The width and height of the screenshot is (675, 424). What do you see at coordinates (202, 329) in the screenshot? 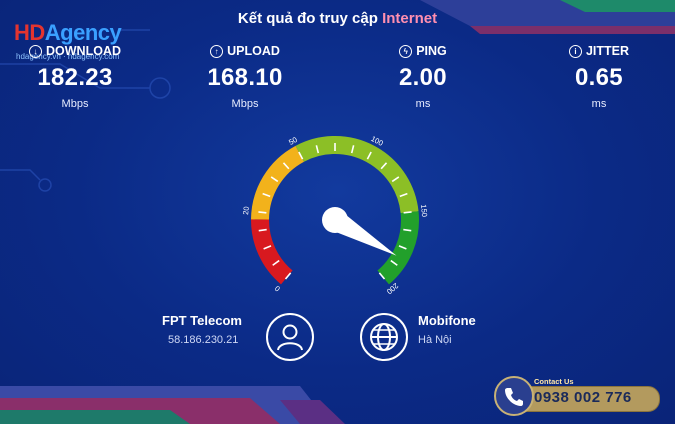
I see `client-isp-block: FPT Telecom 58.186.230.21` at bounding box center [202, 329].